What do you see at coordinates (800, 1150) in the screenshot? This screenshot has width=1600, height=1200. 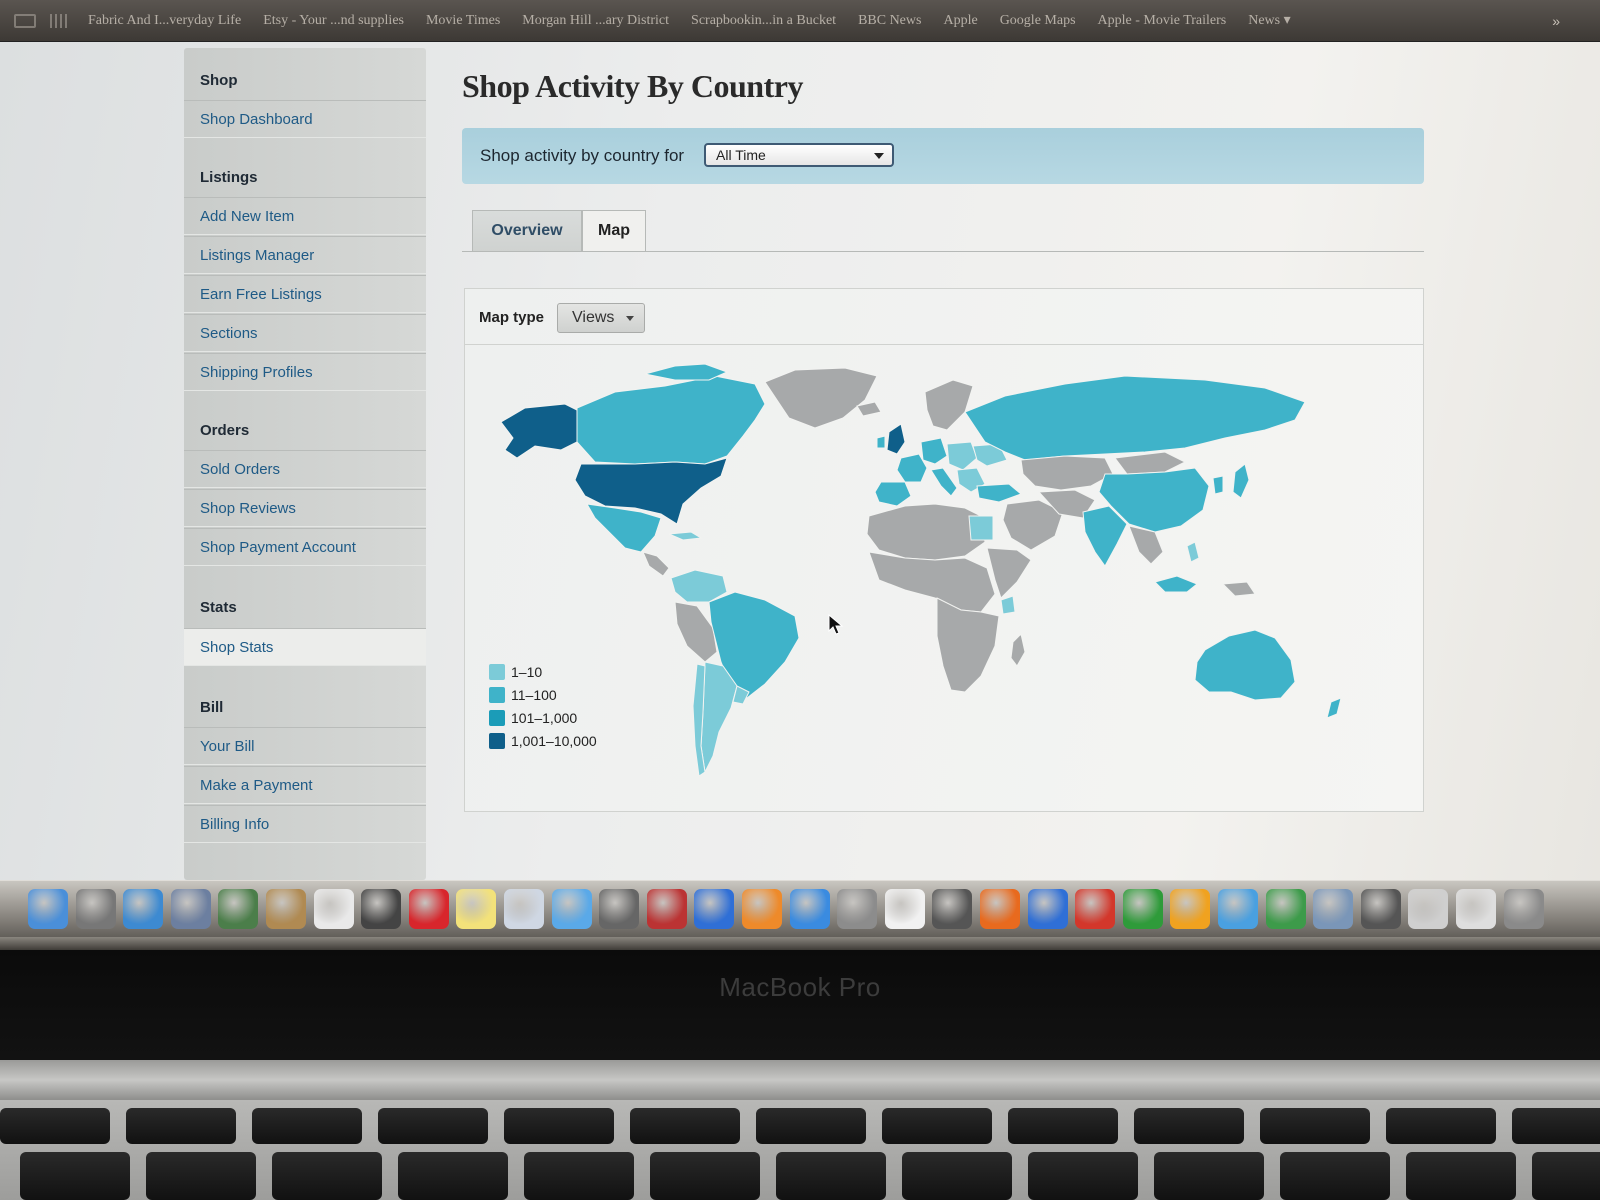 I see `laptop-keyboard` at bounding box center [800, 1150].